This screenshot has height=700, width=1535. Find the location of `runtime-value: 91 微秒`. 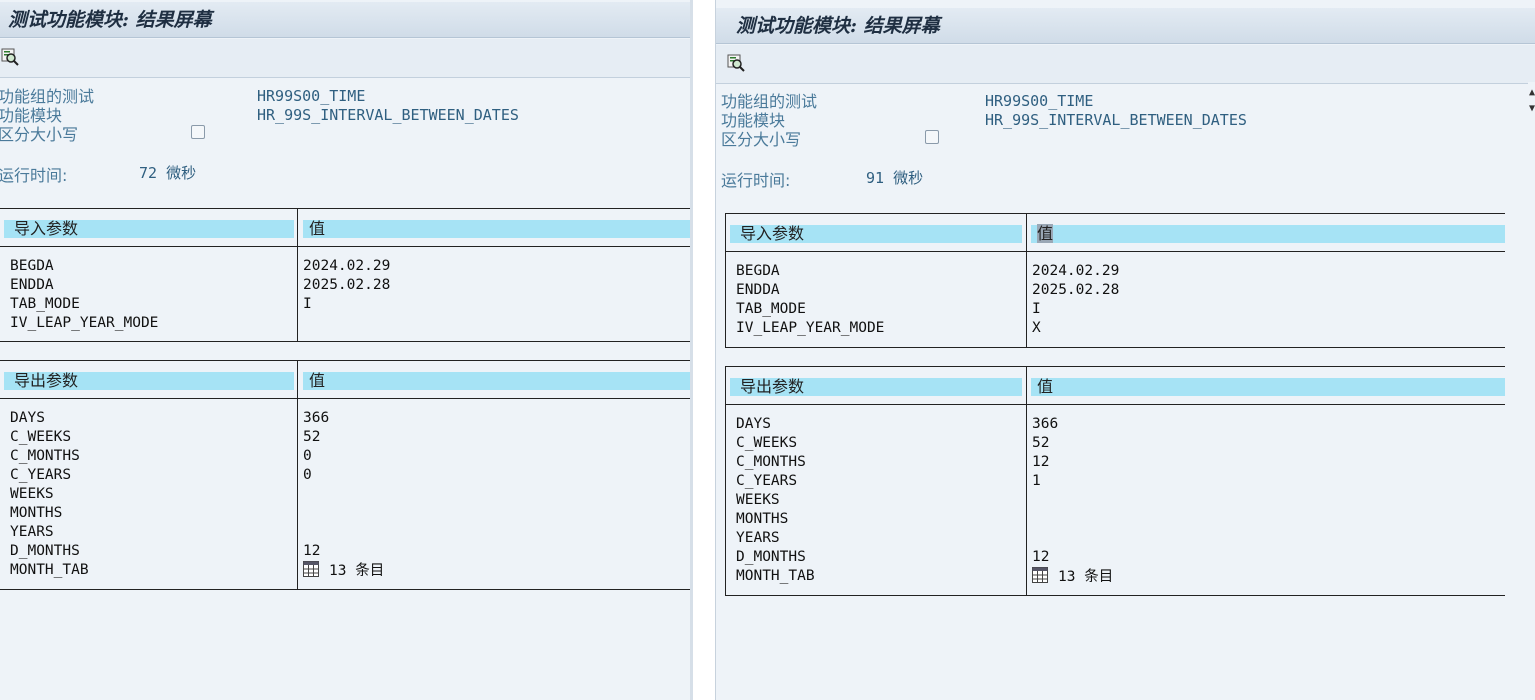

runtime-value: 91 微秒 is located at coordinates (895, 178).